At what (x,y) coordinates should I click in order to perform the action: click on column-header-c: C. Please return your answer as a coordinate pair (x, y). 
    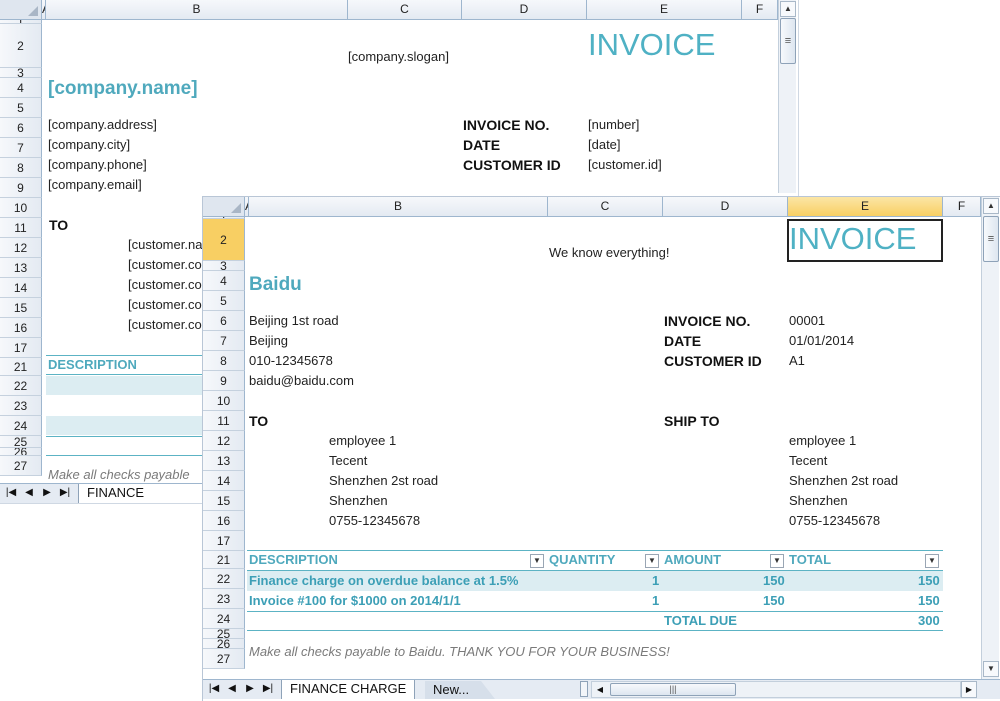
    Looking at the image, I should click on (405, 10).